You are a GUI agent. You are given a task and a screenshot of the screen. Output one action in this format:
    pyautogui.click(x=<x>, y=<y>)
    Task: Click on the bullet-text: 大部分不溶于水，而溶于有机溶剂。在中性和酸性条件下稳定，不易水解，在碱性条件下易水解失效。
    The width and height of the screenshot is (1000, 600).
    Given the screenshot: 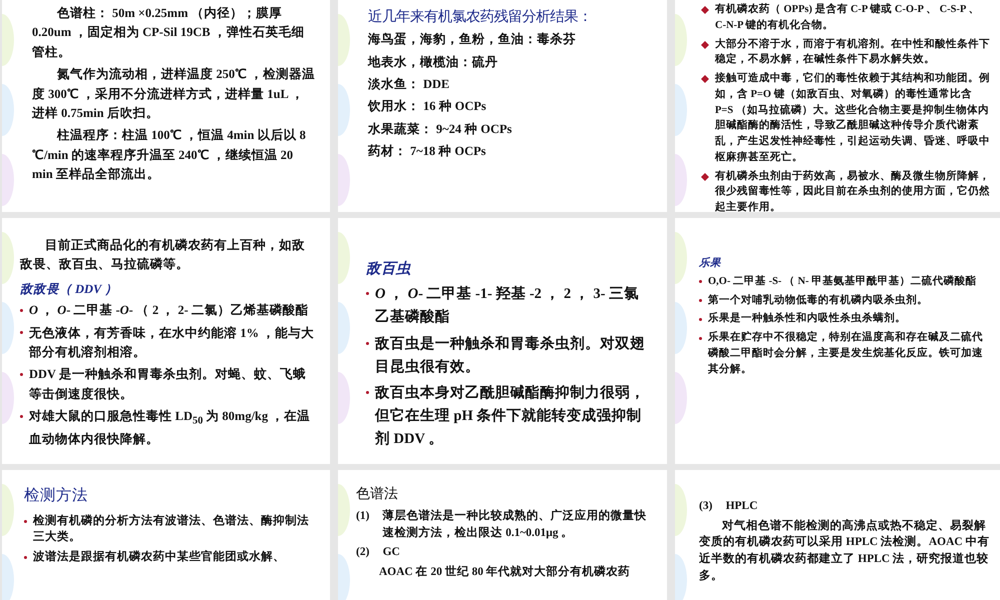 What is the action you would take?
    pyautogui.click(x=852, y=52)
    